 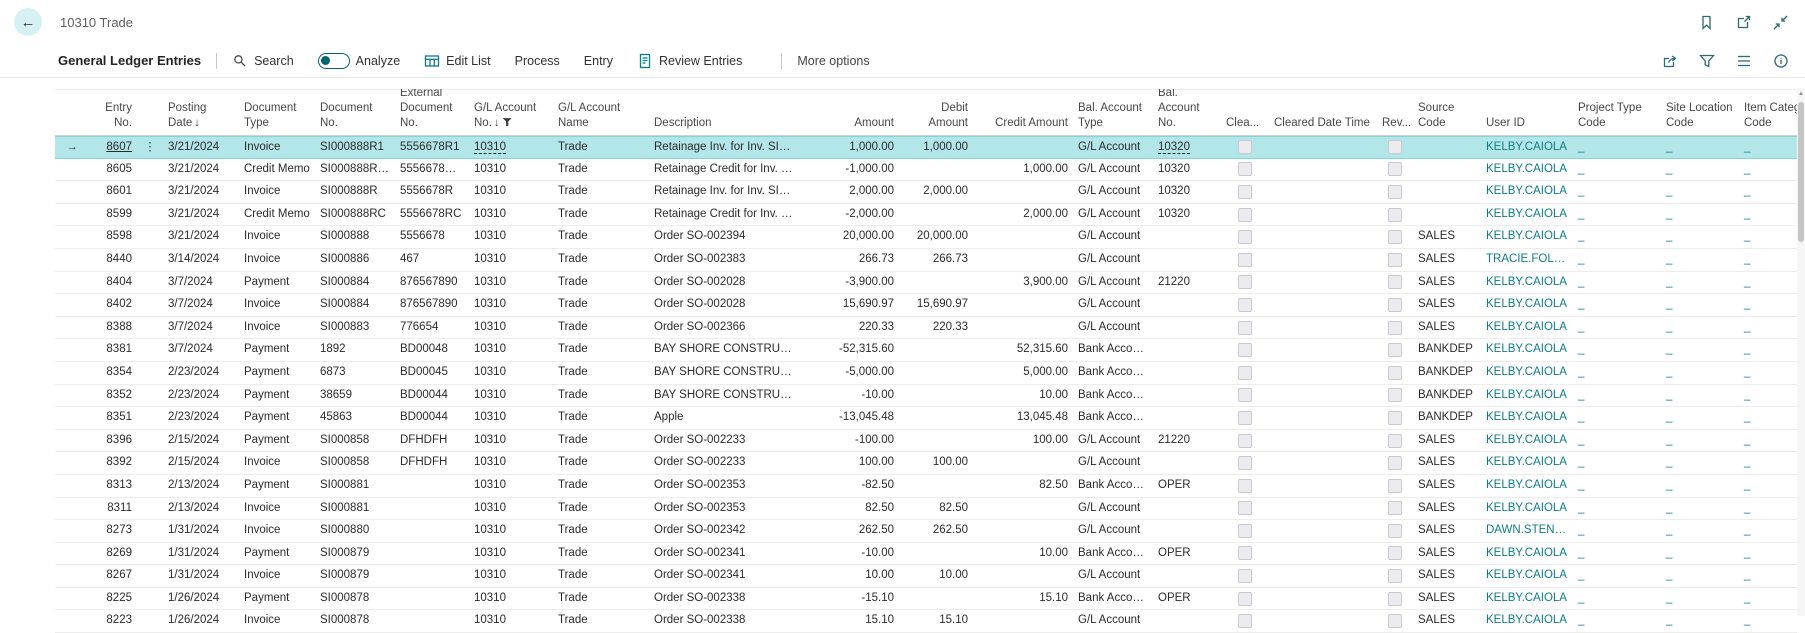 I want to click on cell-amount: -82.50, so click(x=849, y=486).